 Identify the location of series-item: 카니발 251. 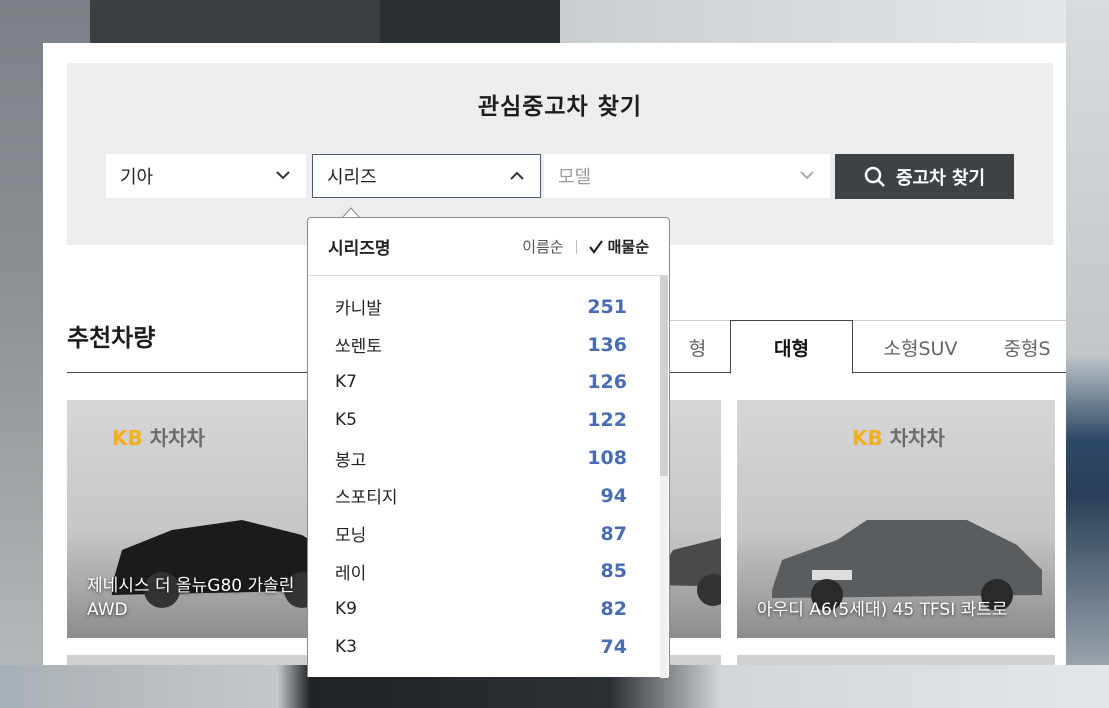
(485, 307).